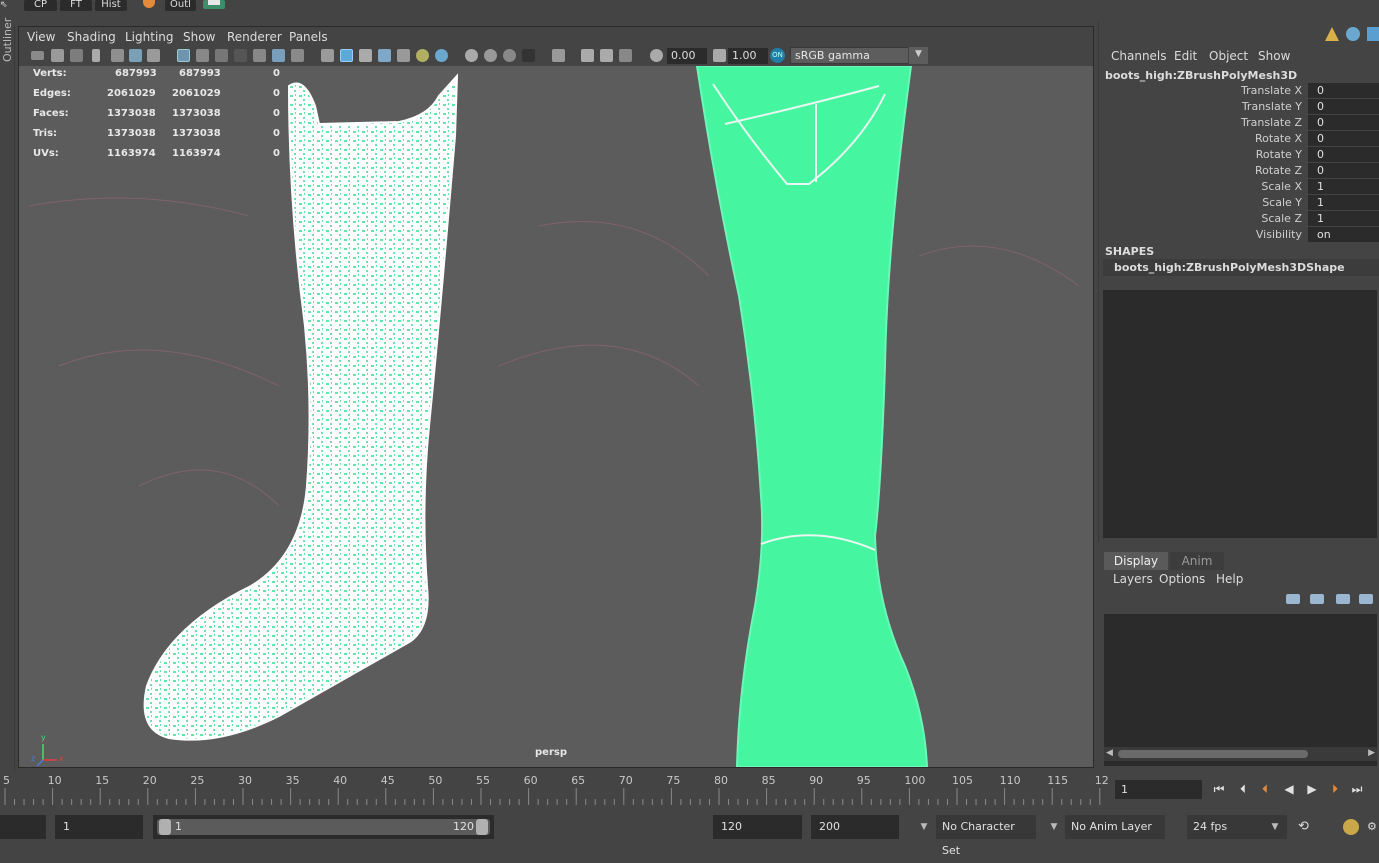 This screenshot has height=863, width=1379. Describe the element at coordinates (91, 37) in the screenshot. I see `menu-shading: Shading` at that location.